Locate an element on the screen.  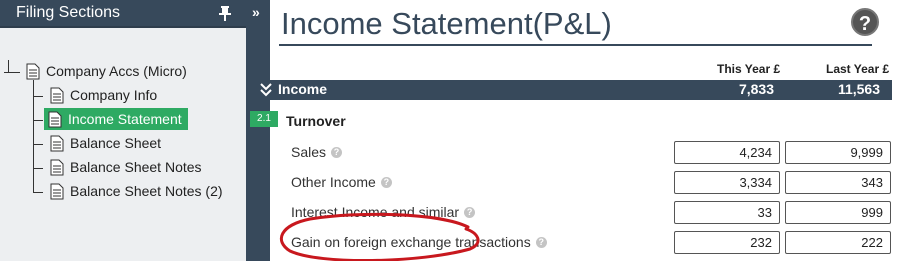
interest-income-last-year-input: 999 is located at coordinates (838, 212).